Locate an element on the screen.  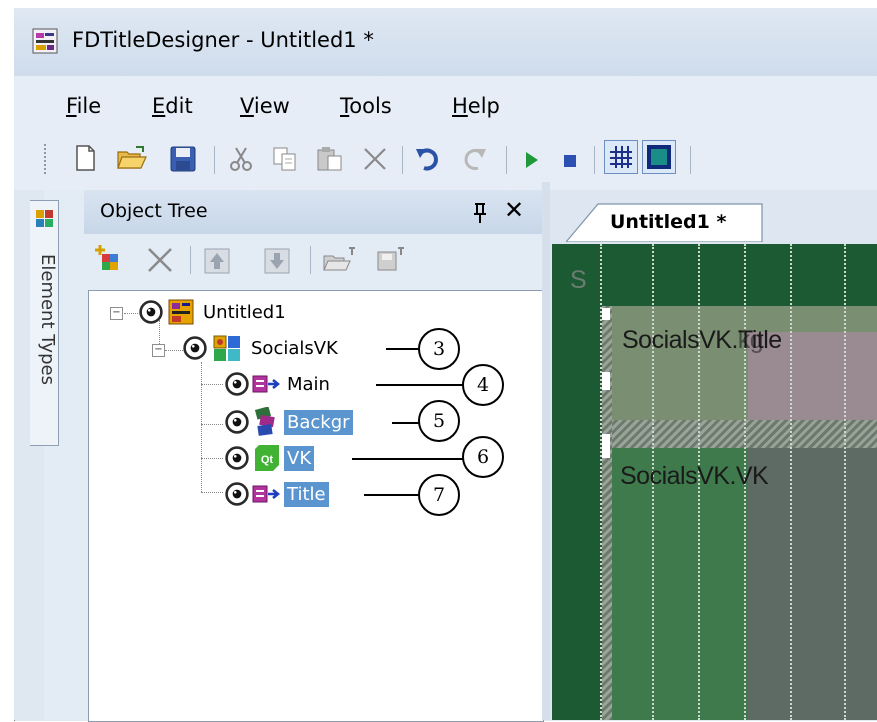
element-types-label: Element Types is located at coordinates (47, 319).